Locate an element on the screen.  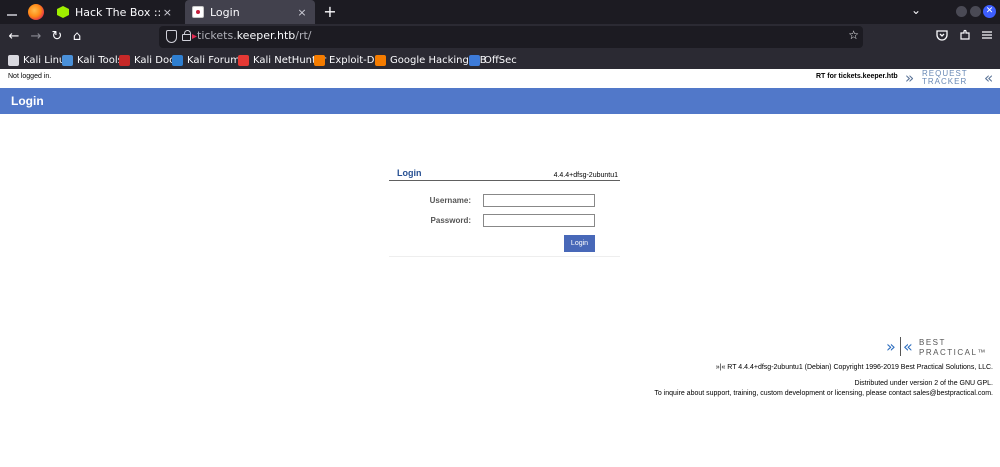
kali-docs-icon is located at coordinates (124, 60).